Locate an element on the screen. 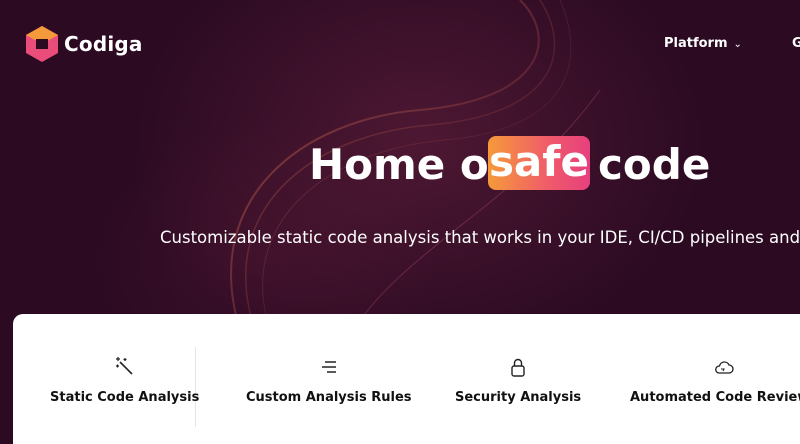 The width and height of the screenshot is (800, 444). feature-custom-analysis-rules: Custom Analysis Rules is located at coordinates (329, 380).